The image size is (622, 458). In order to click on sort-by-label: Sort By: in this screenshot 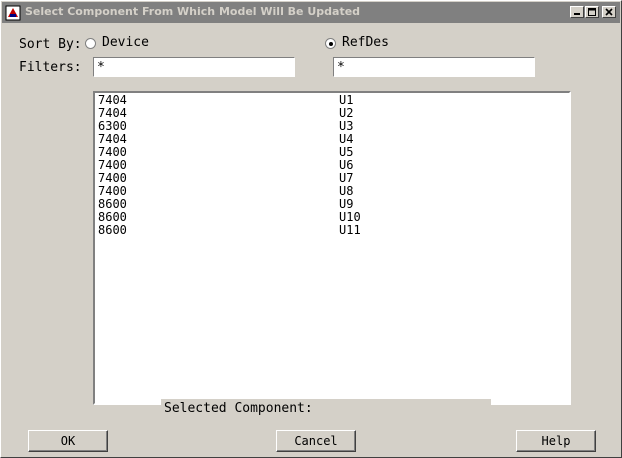, I will do `click(50, 44)`.